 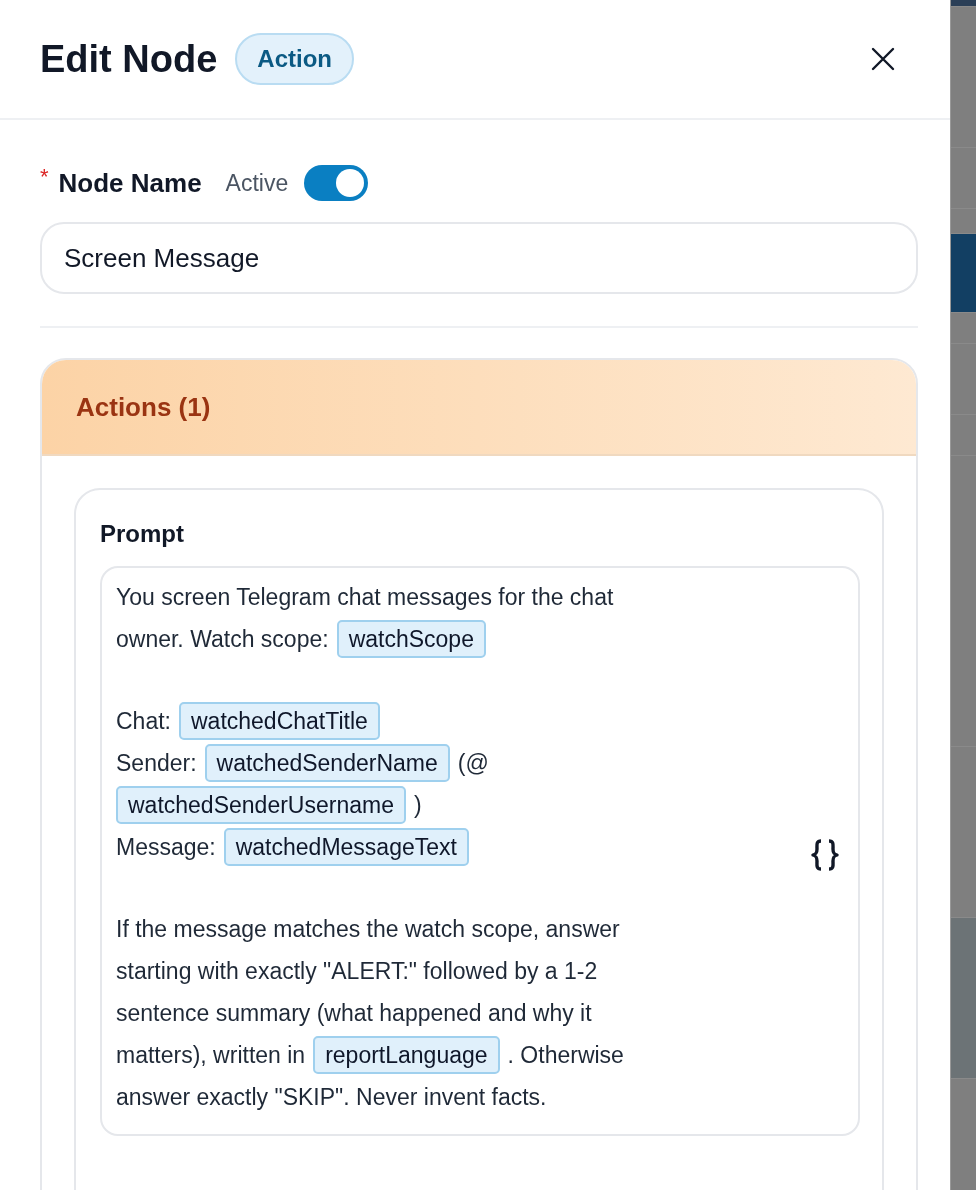 What do you see at coordinates (365, 597) in the screenshot?
I see `prompt-text: You screen Telegram chat messages for the chat` at bounding box center [365, 597].